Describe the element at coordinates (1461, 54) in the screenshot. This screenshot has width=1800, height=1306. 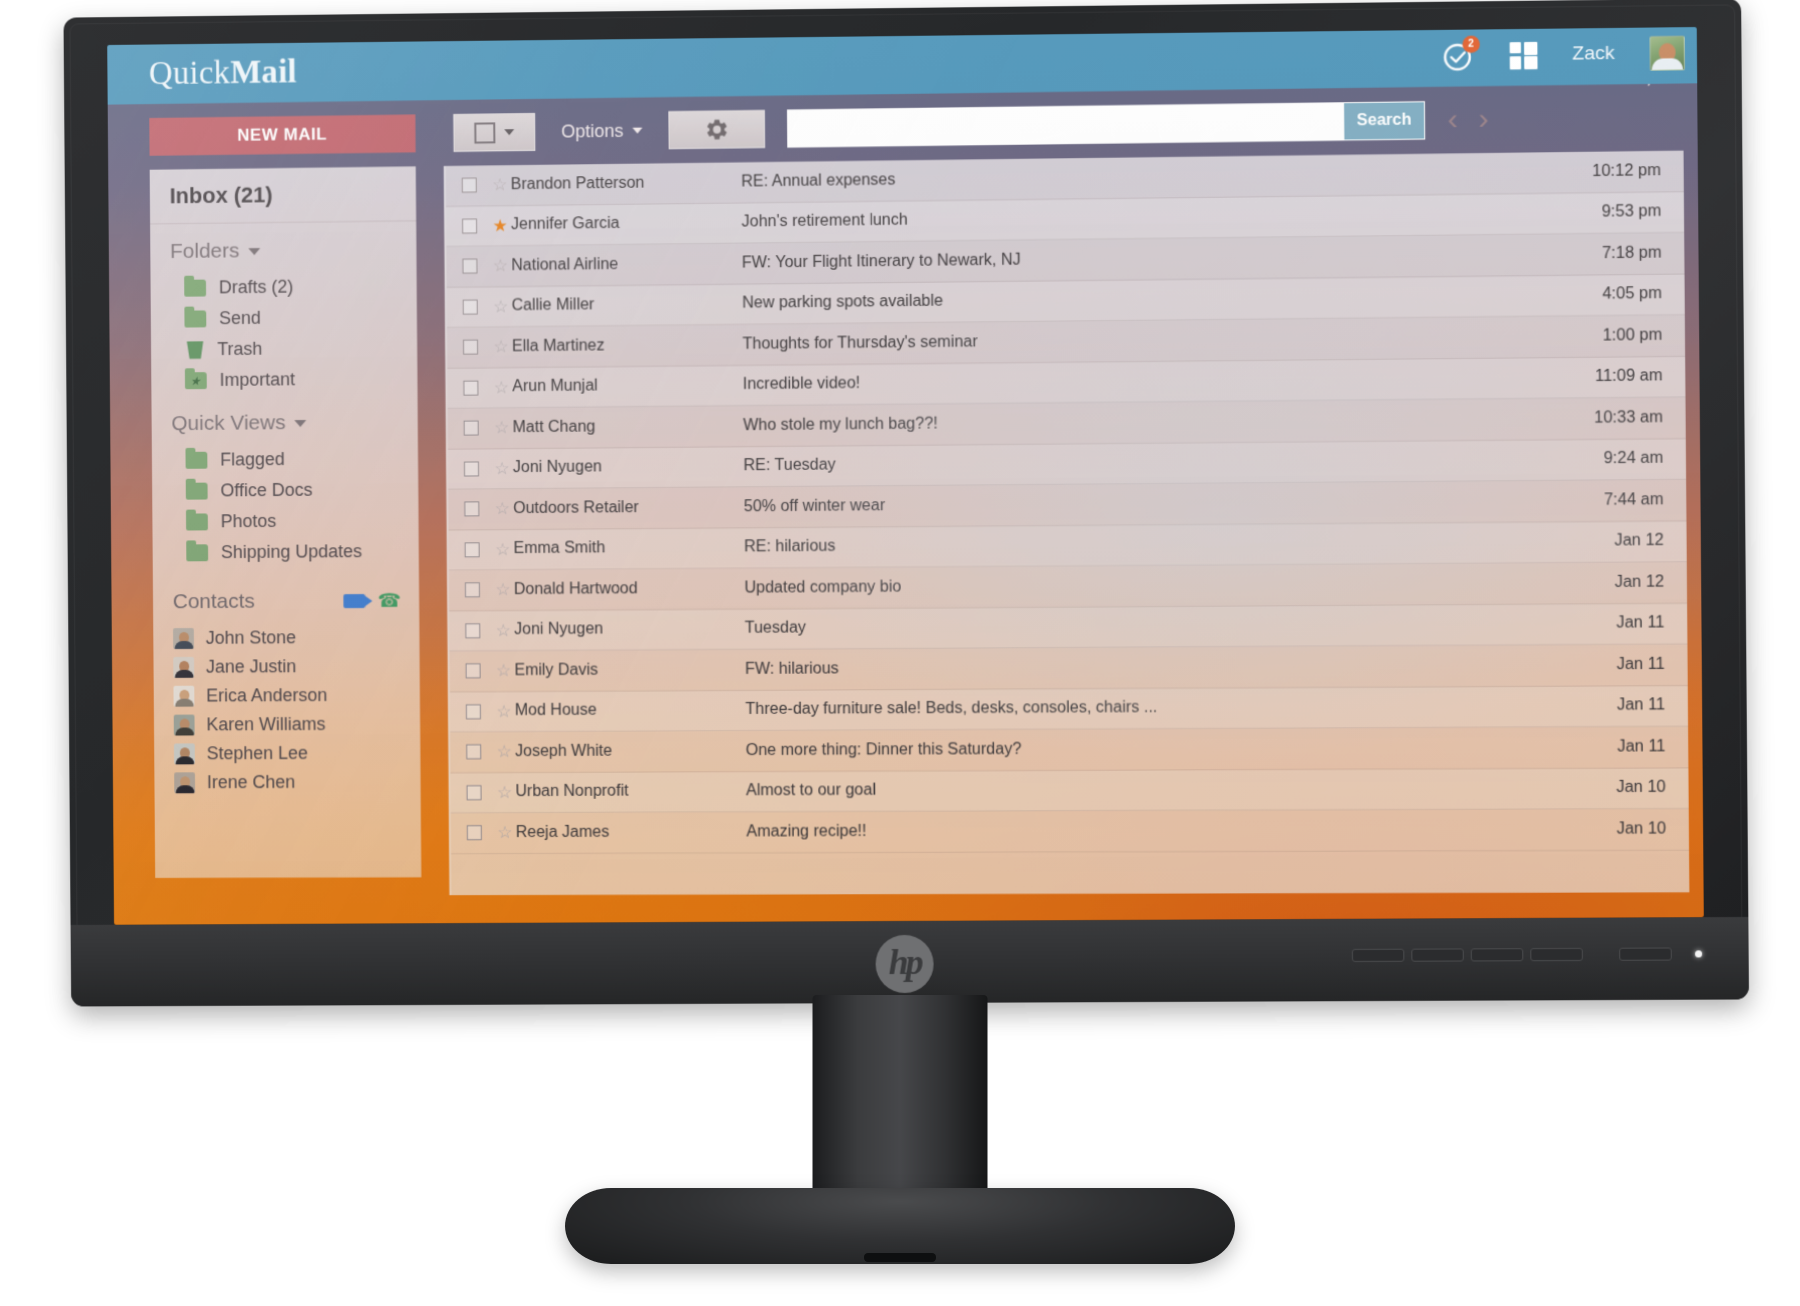
I see `check-circle-icon: 2` at that location.